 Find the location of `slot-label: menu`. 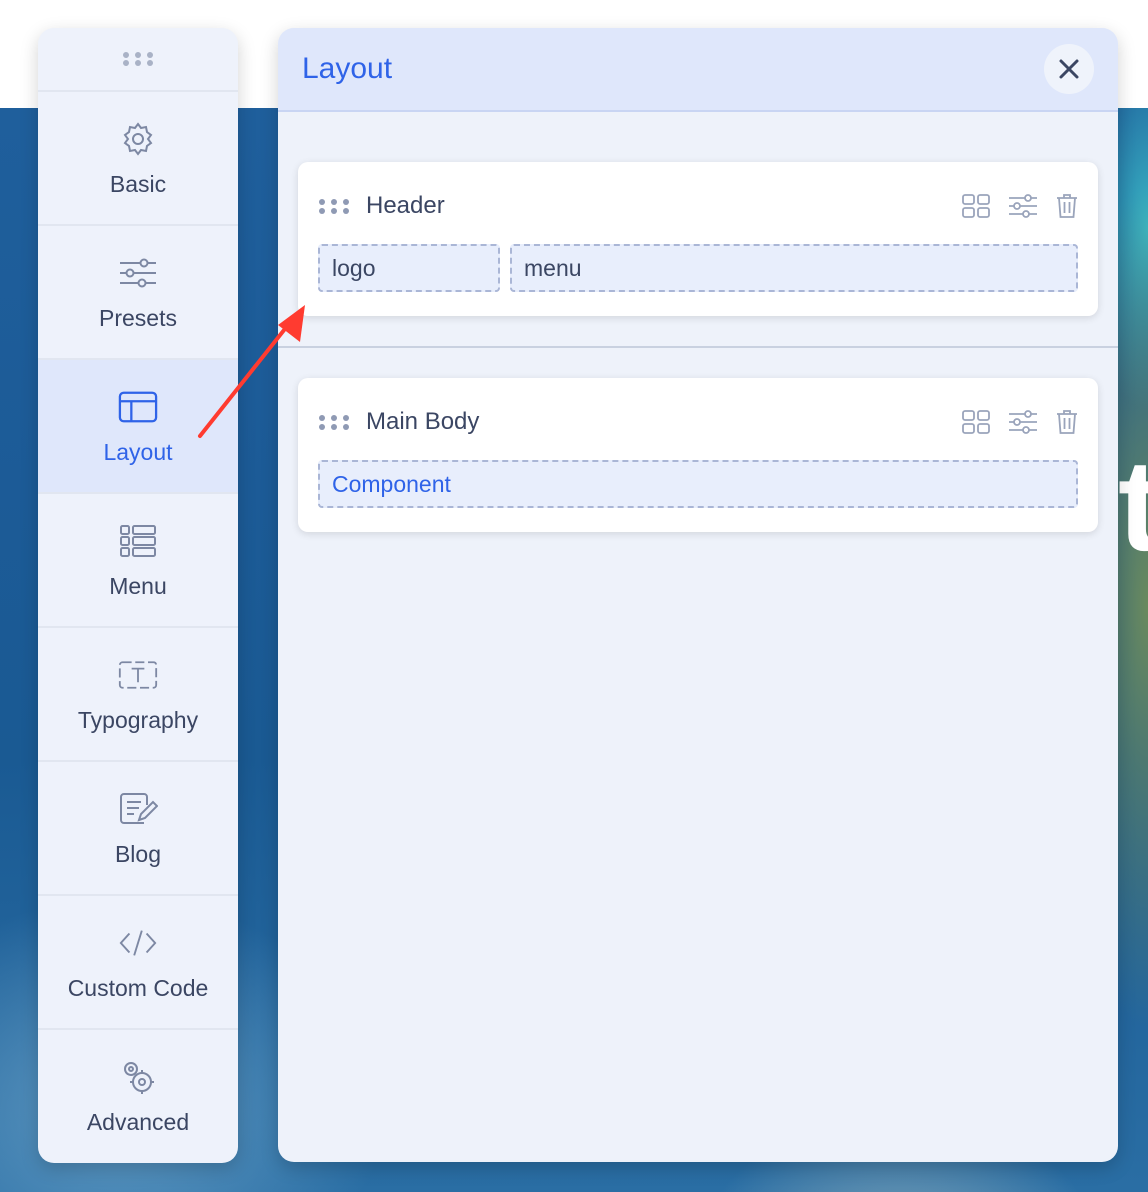

slot-label: menu is located at coordinates (553, 267).